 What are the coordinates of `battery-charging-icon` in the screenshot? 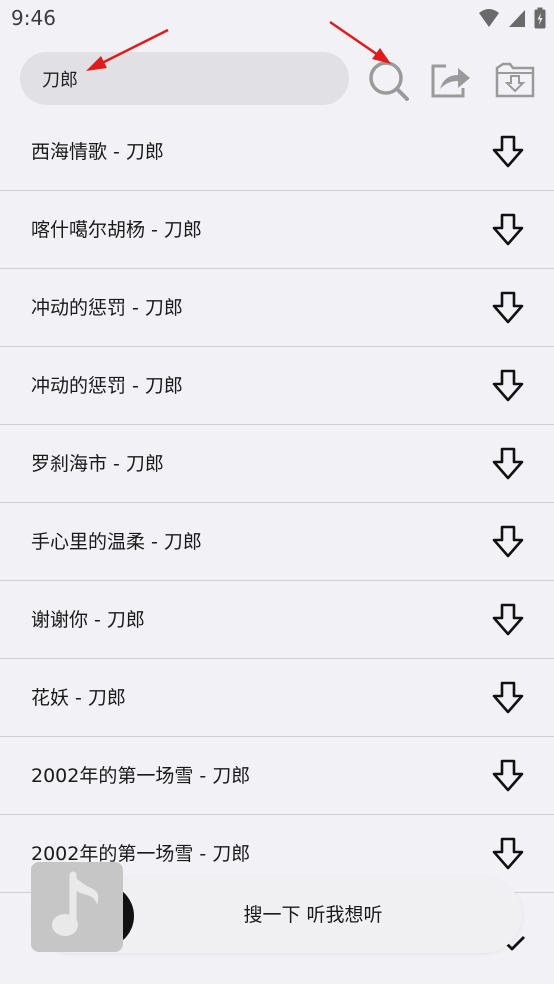 It's located at (540, 18).